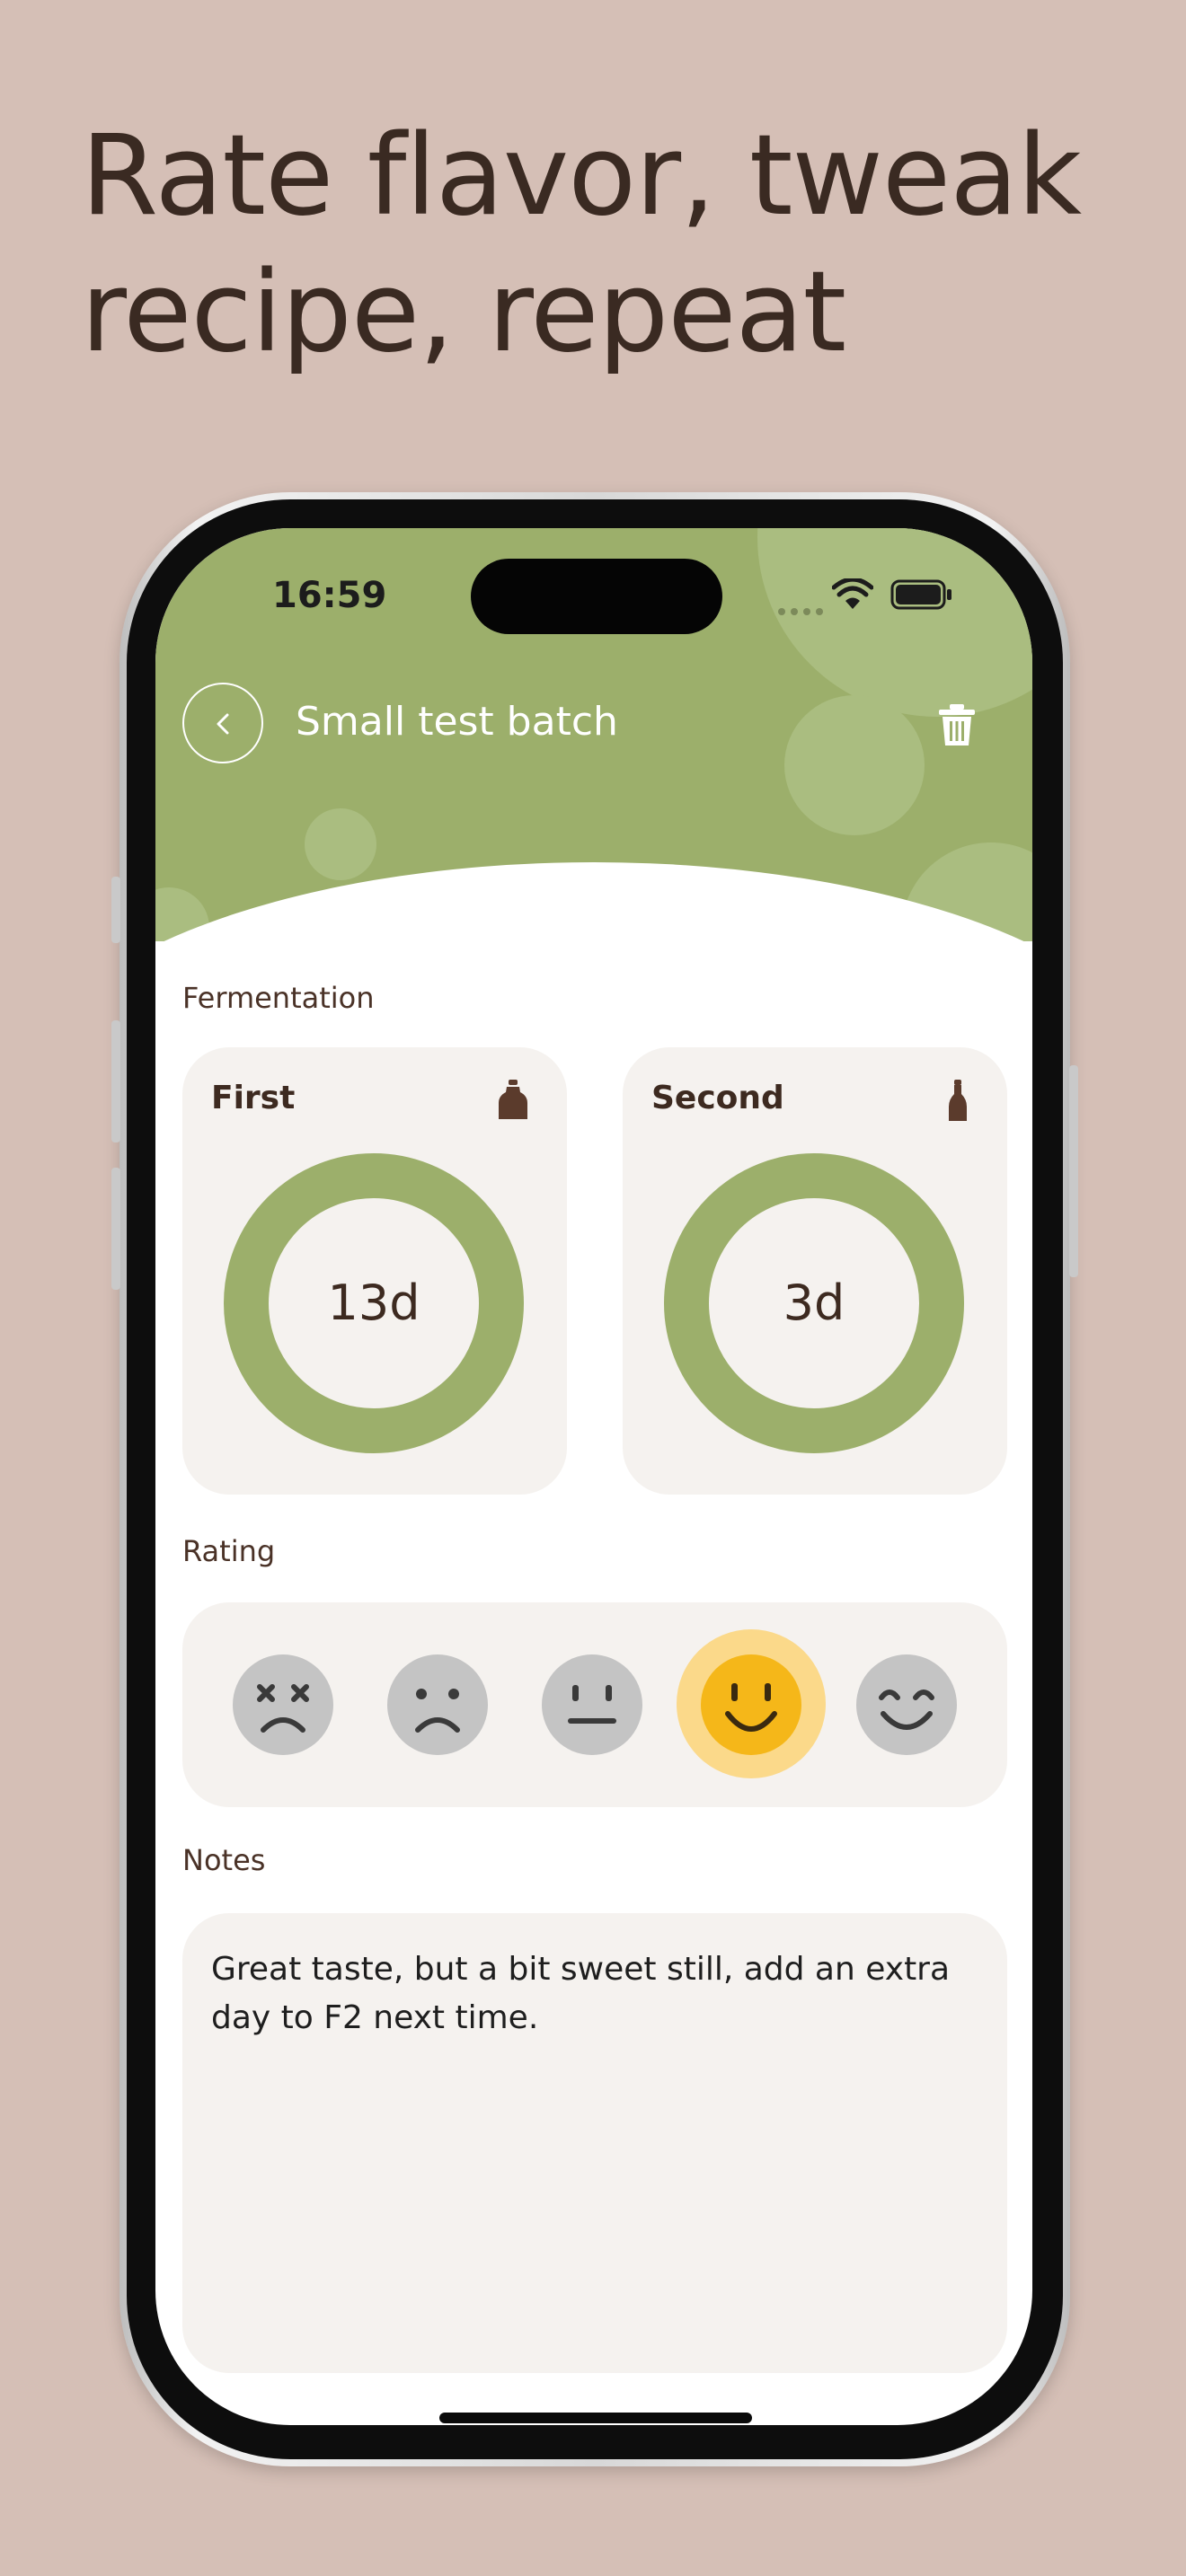 Image resolution: width=1186 pixels, height=2576 pixels. I want to click on headline: Rate flavor, tweak recipe, repeat, so click(597, 244).